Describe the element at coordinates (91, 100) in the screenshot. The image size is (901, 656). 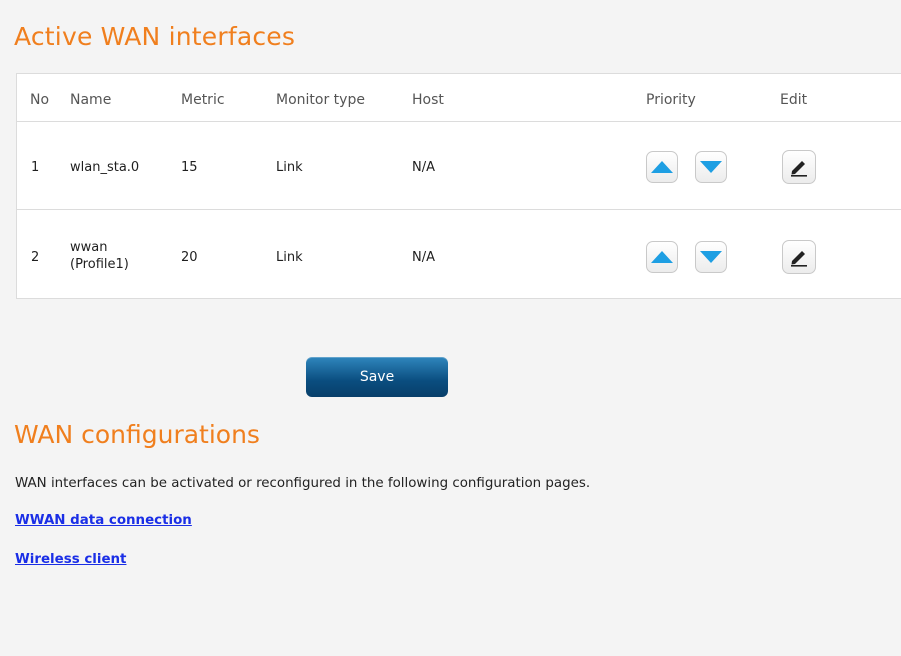
I see `col-header-name: Name` at that location.